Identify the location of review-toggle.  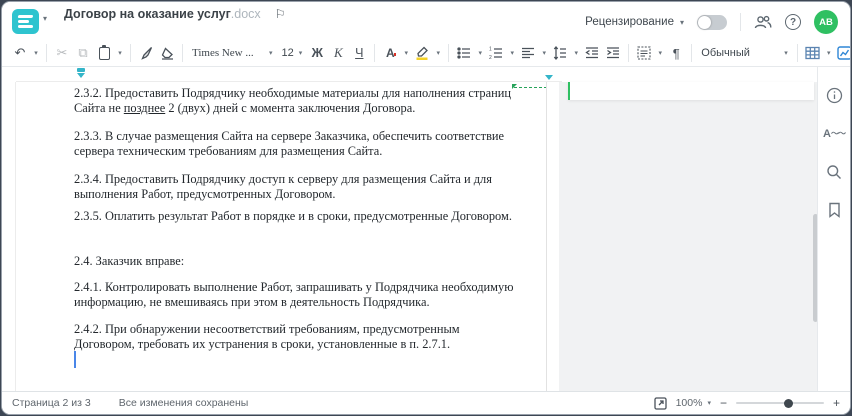
(712, 22).